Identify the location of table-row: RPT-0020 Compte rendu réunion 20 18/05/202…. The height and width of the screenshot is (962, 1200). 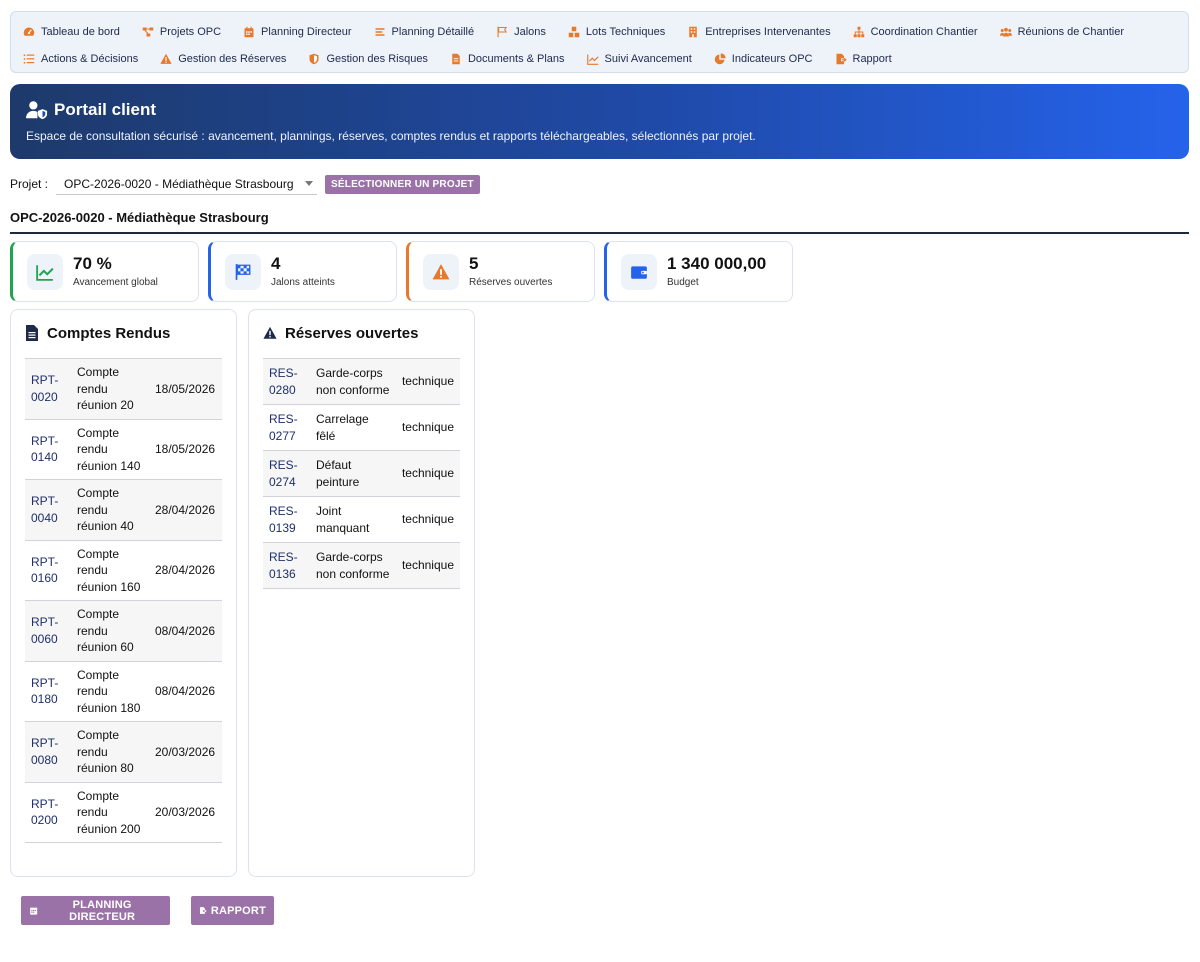
(123, 389).